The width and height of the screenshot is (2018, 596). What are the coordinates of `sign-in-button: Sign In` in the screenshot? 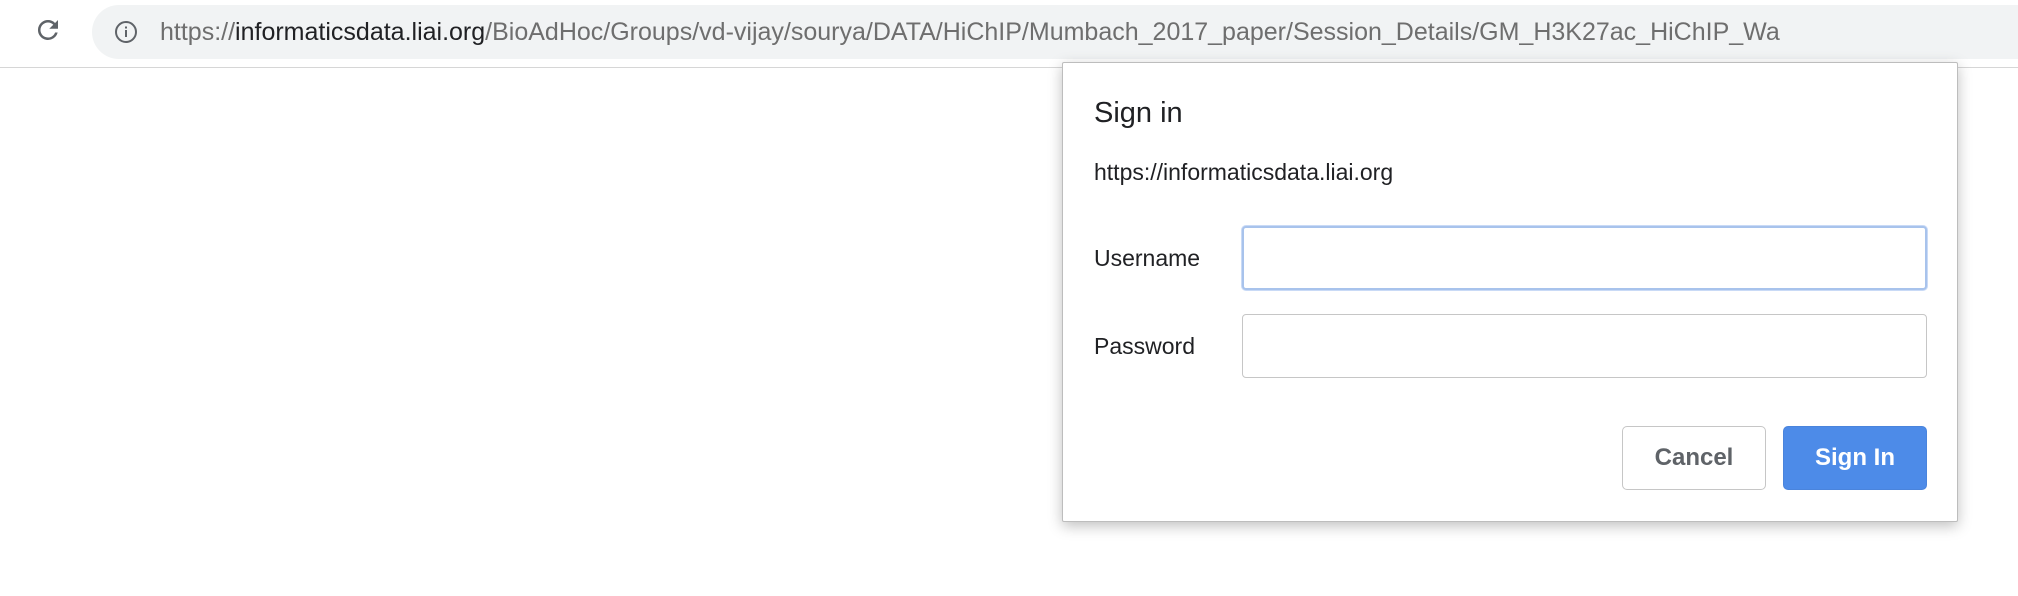 It's located at (1855, 458).